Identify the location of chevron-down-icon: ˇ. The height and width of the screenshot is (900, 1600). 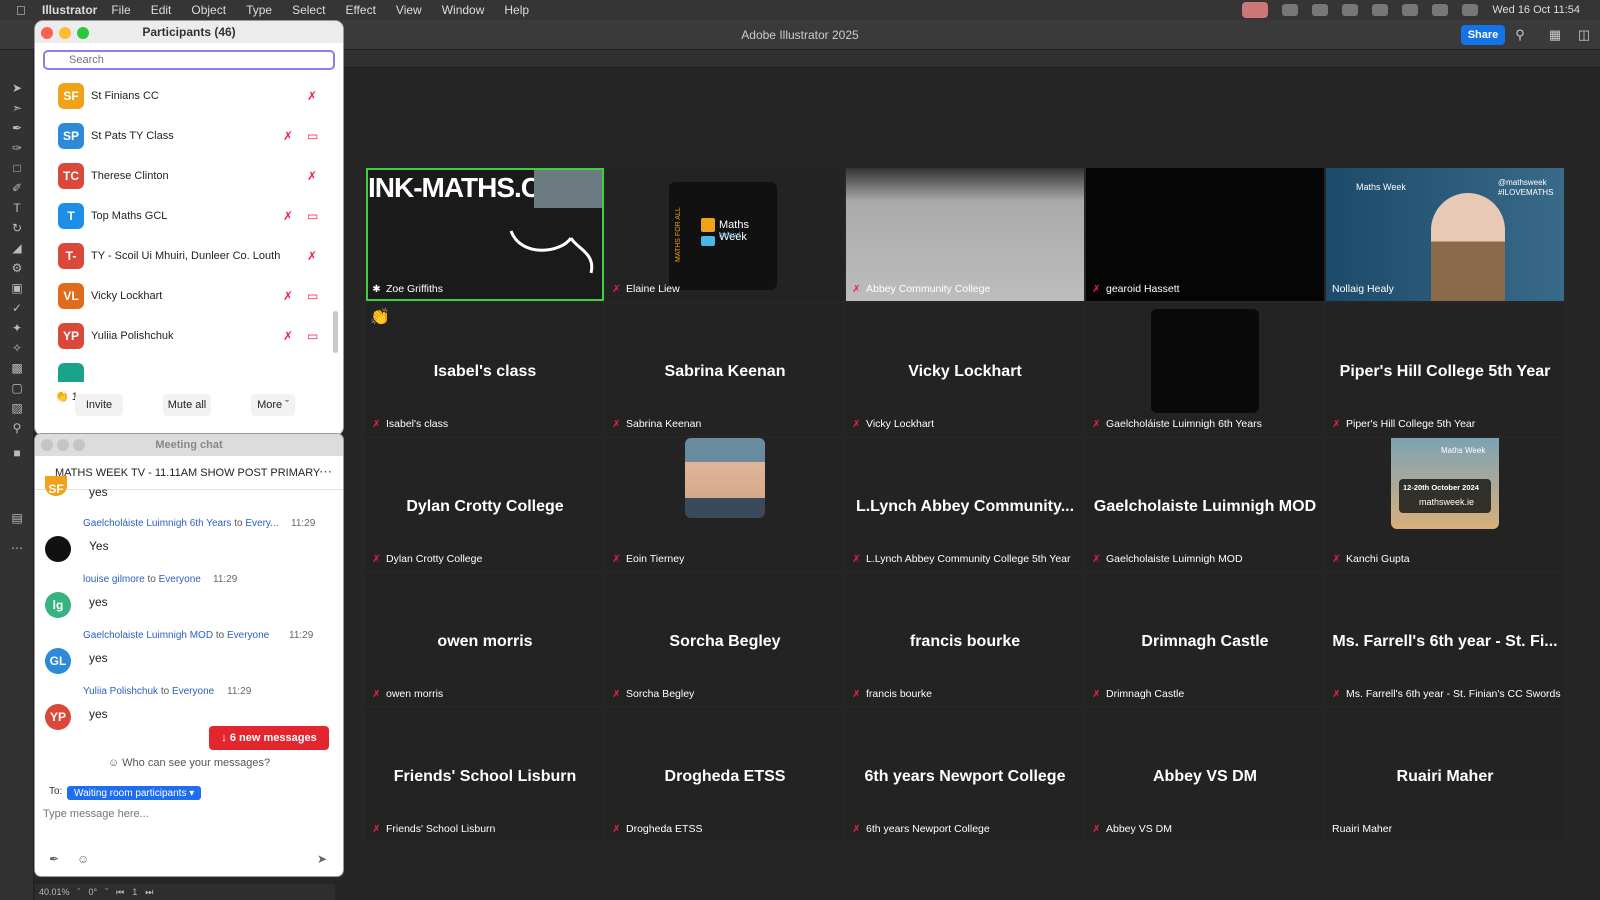
(79, 892).